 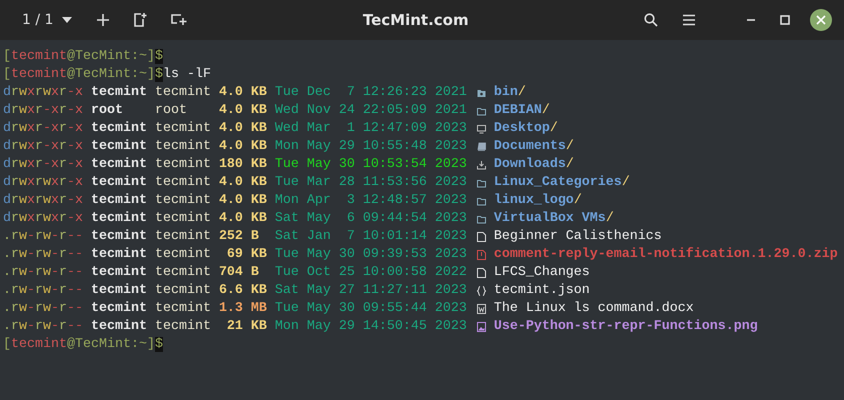 I want to click on file-size: 252, so click(x=230, y=237).